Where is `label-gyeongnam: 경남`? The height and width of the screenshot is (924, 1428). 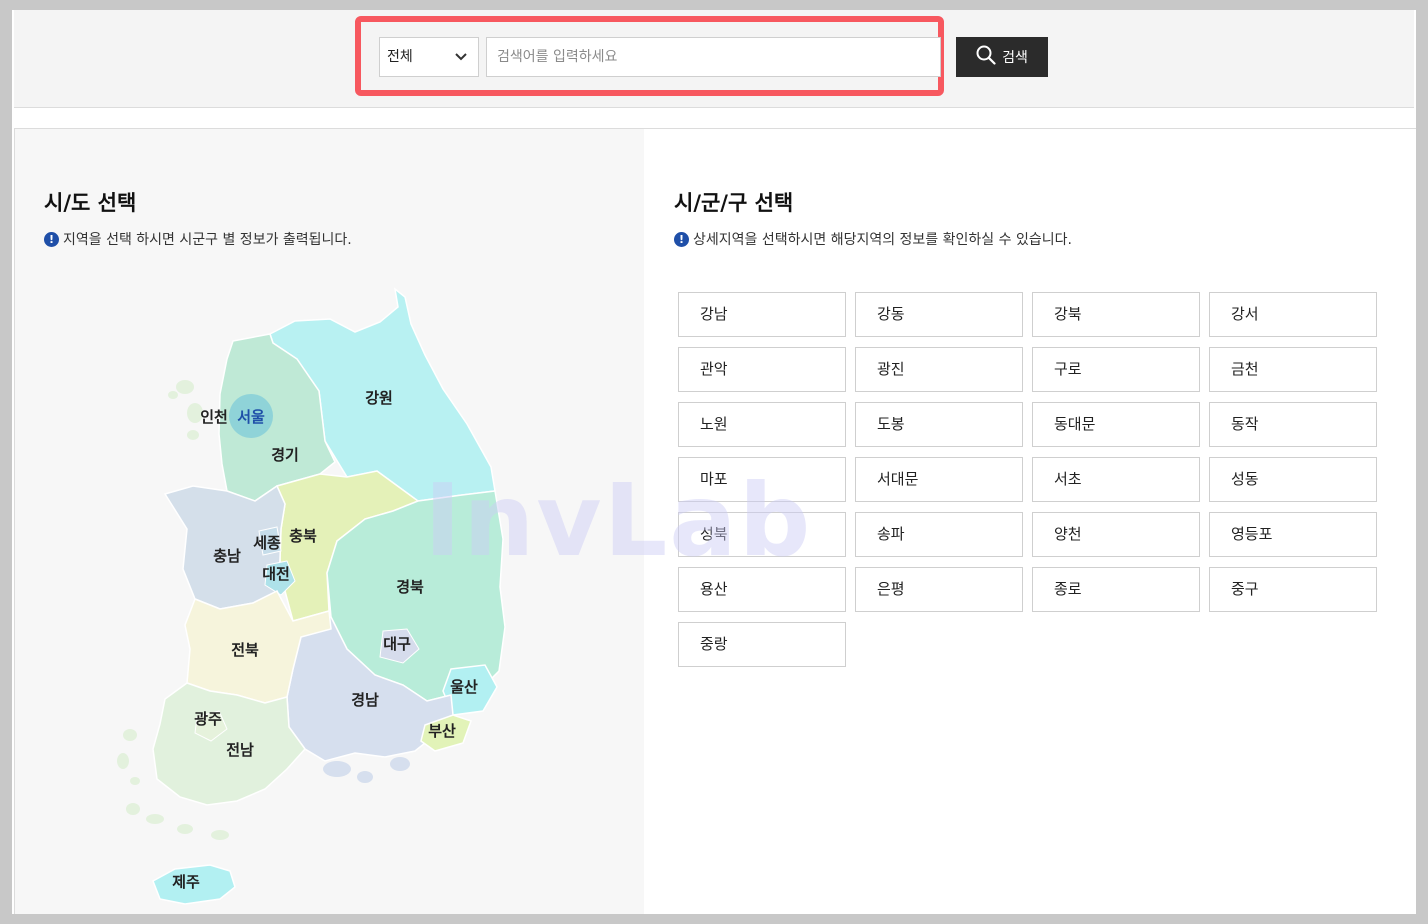 label-gyeongnam: 경남 is located at coordinates (365, 700).